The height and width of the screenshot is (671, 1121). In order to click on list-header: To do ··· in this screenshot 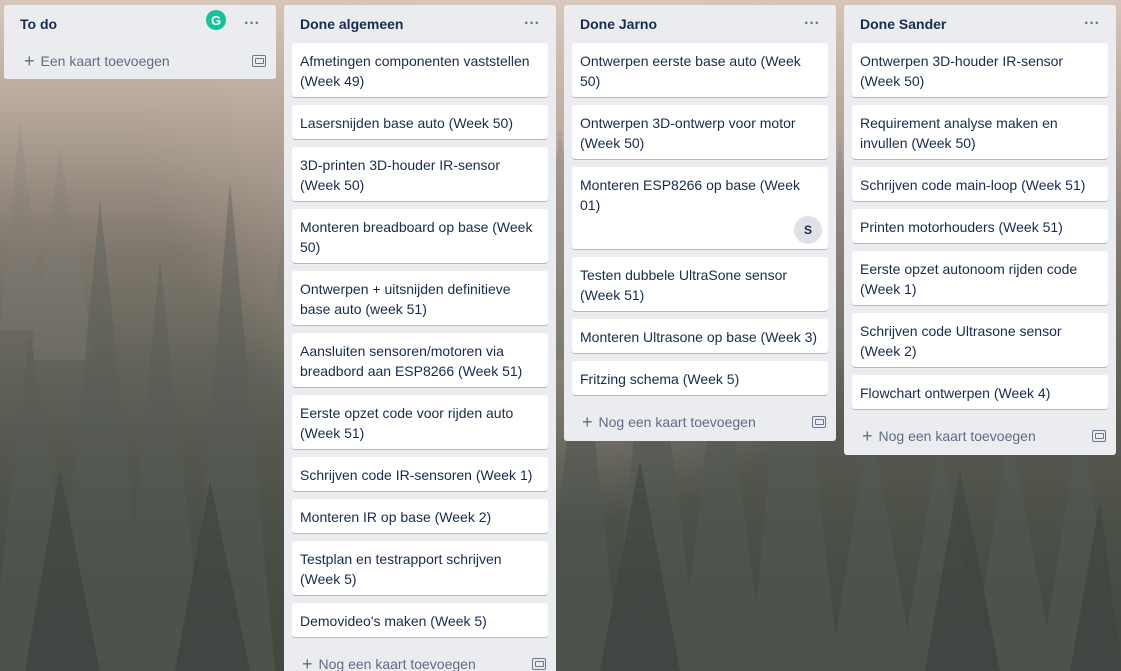, I will do `click(140, 24)`.